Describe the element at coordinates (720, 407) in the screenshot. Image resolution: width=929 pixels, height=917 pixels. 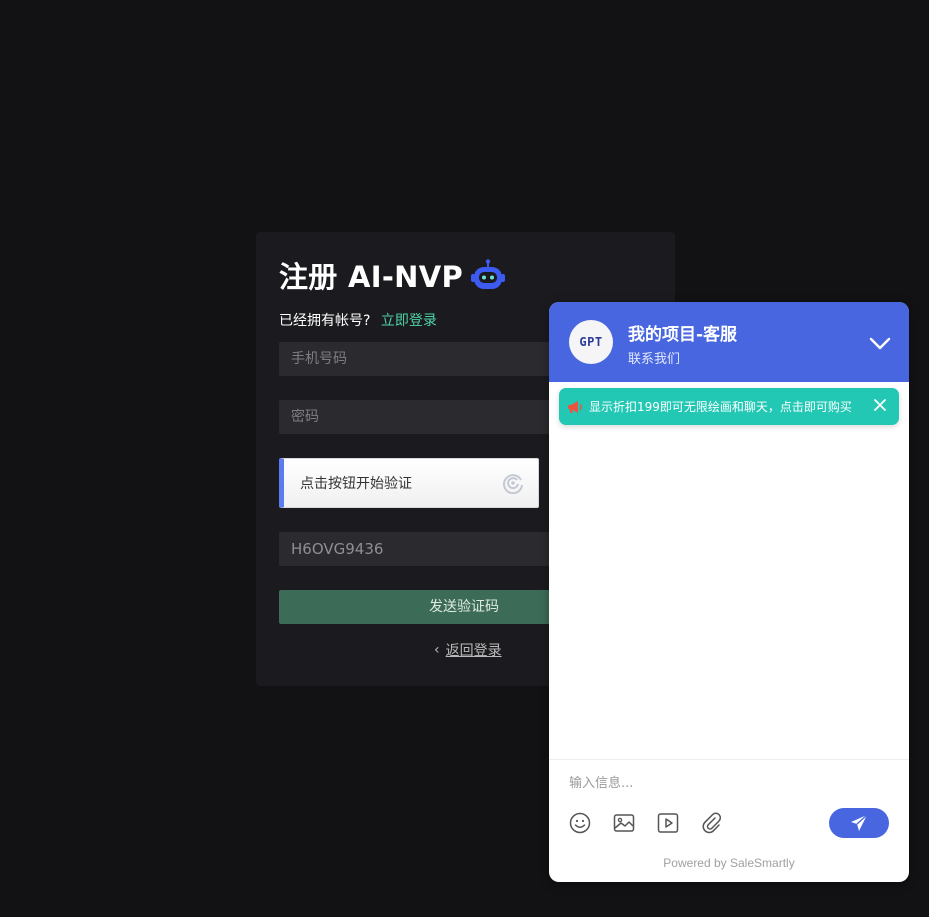
I see `promo-notice-text: 显示折扣199即可无限绘画和聊天，点击即可购买` at that location.